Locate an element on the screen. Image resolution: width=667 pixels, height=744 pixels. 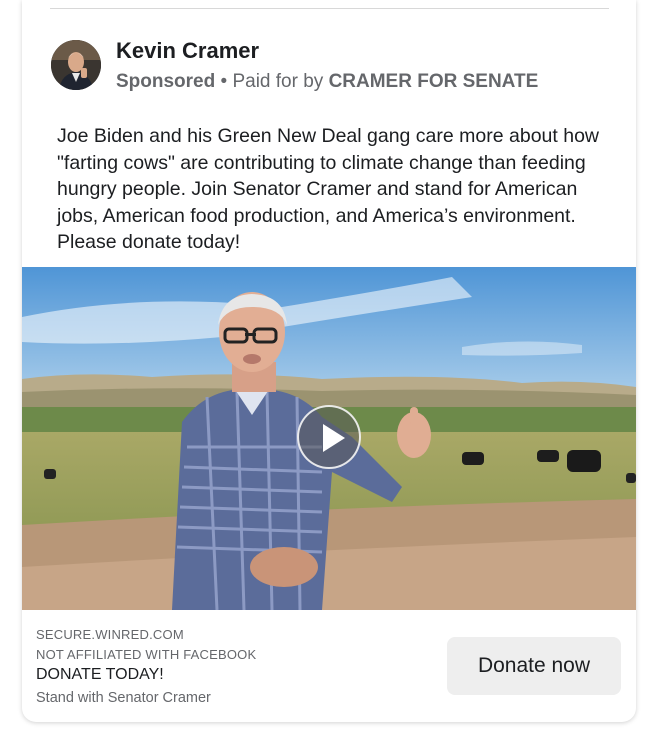
play-button is located at coordinates (329, 437).